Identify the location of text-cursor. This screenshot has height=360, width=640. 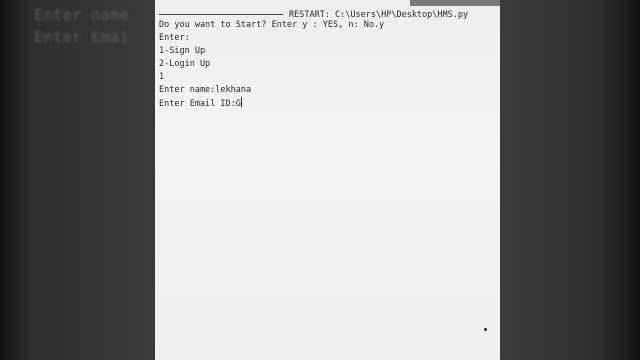
(241, 102).